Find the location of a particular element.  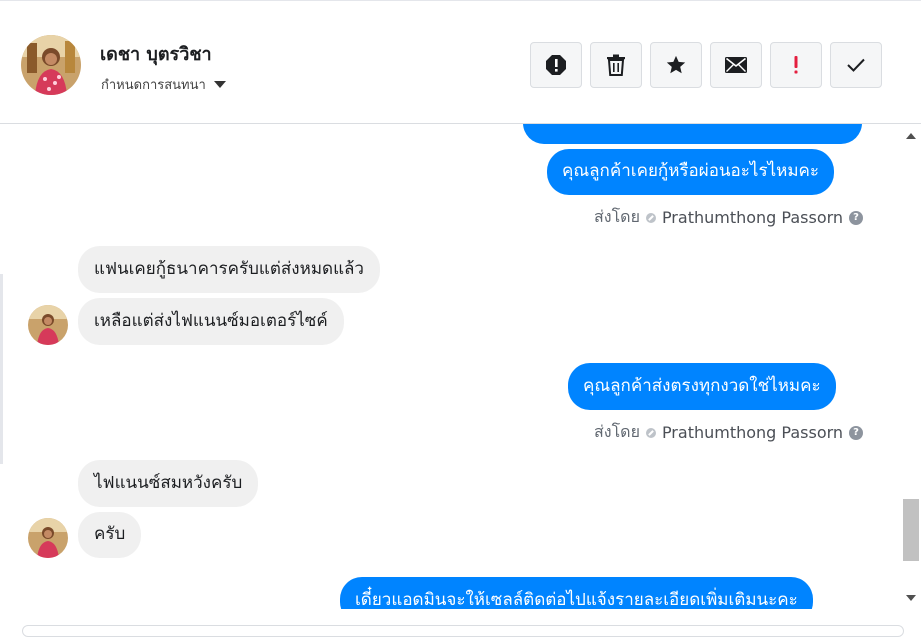

message-bubble-incoming: แฟนเคยกู้ธนาคารครับแต่ส่งหมดแล้ว is located at coordinates (229, 269).